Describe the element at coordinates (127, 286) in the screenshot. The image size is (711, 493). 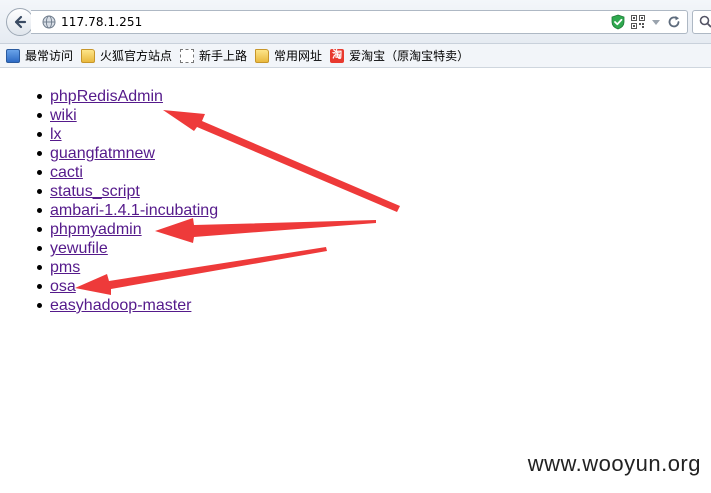
I see `list-item: osa` at that location.